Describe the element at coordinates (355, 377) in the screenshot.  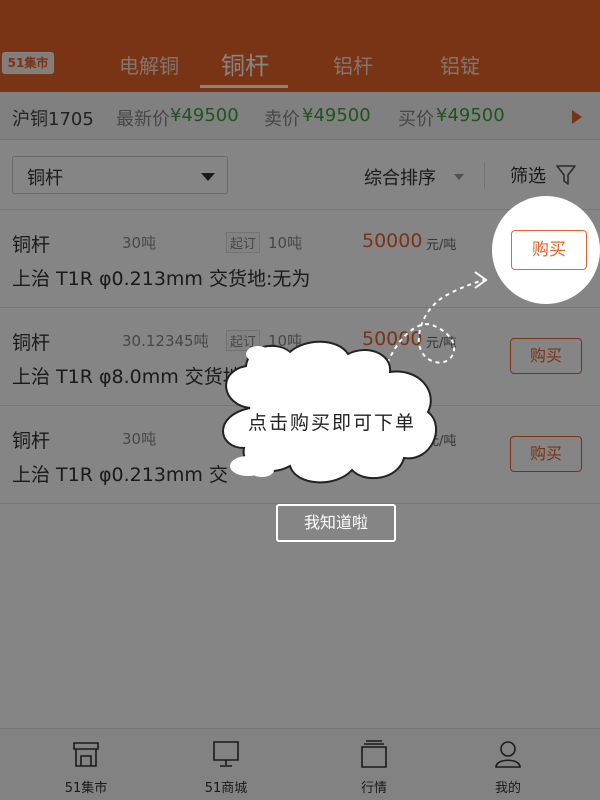
I see `guide-illustration` at that location.